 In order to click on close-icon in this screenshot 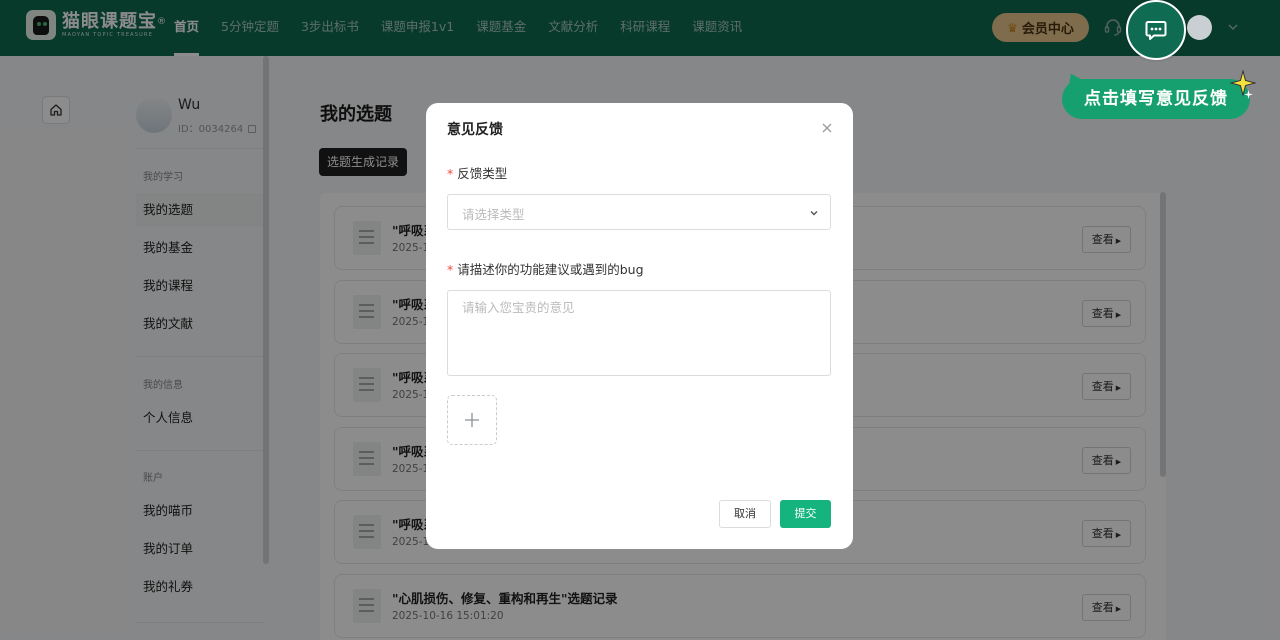, I will do `click(827, 128)`.